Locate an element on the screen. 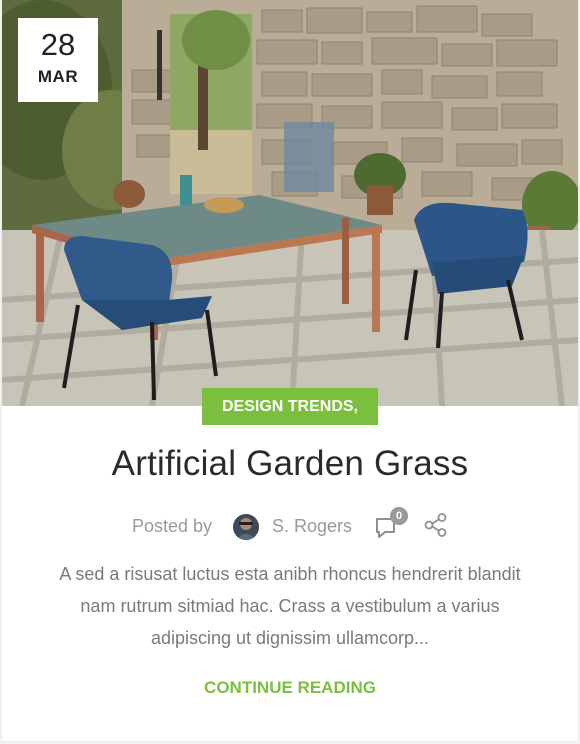 This screenshot has width=580, height=744. share-icon is located at coordinates (435, 525).